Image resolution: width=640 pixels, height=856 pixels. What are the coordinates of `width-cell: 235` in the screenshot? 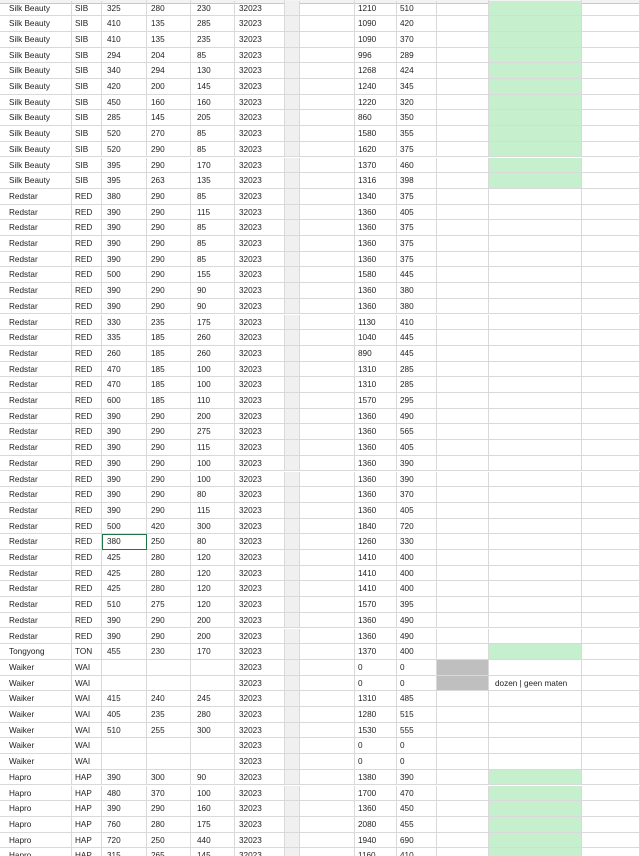 It's located at (169, 715).